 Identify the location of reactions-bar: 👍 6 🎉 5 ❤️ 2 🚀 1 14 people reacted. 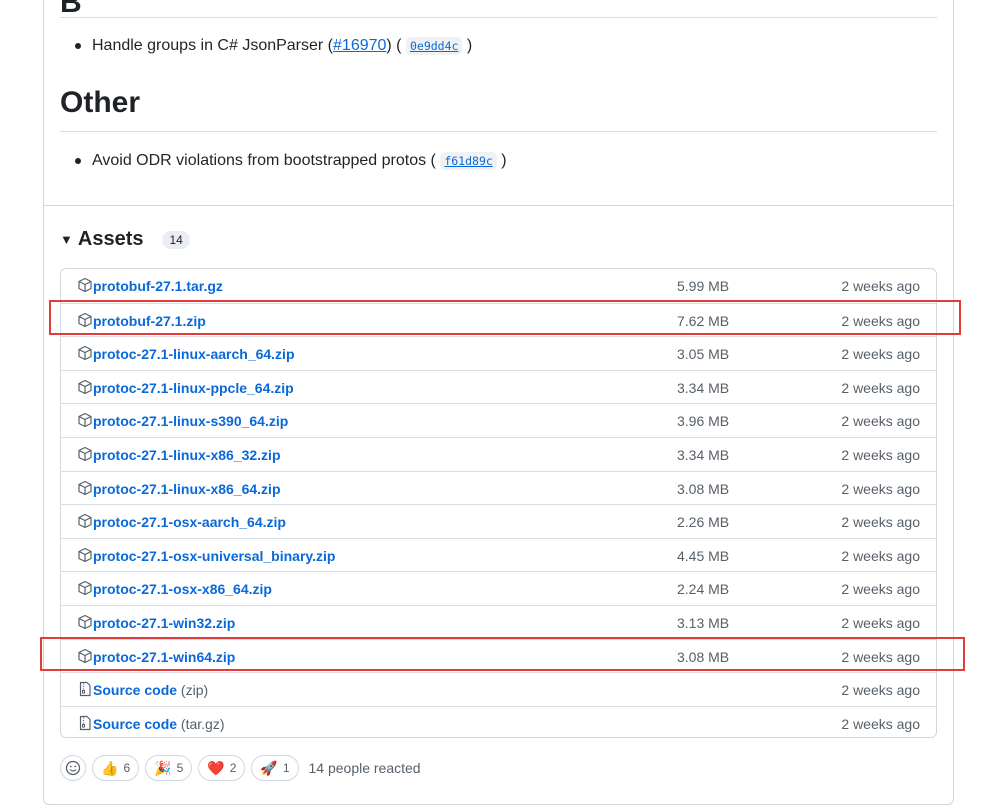
(240, 768).